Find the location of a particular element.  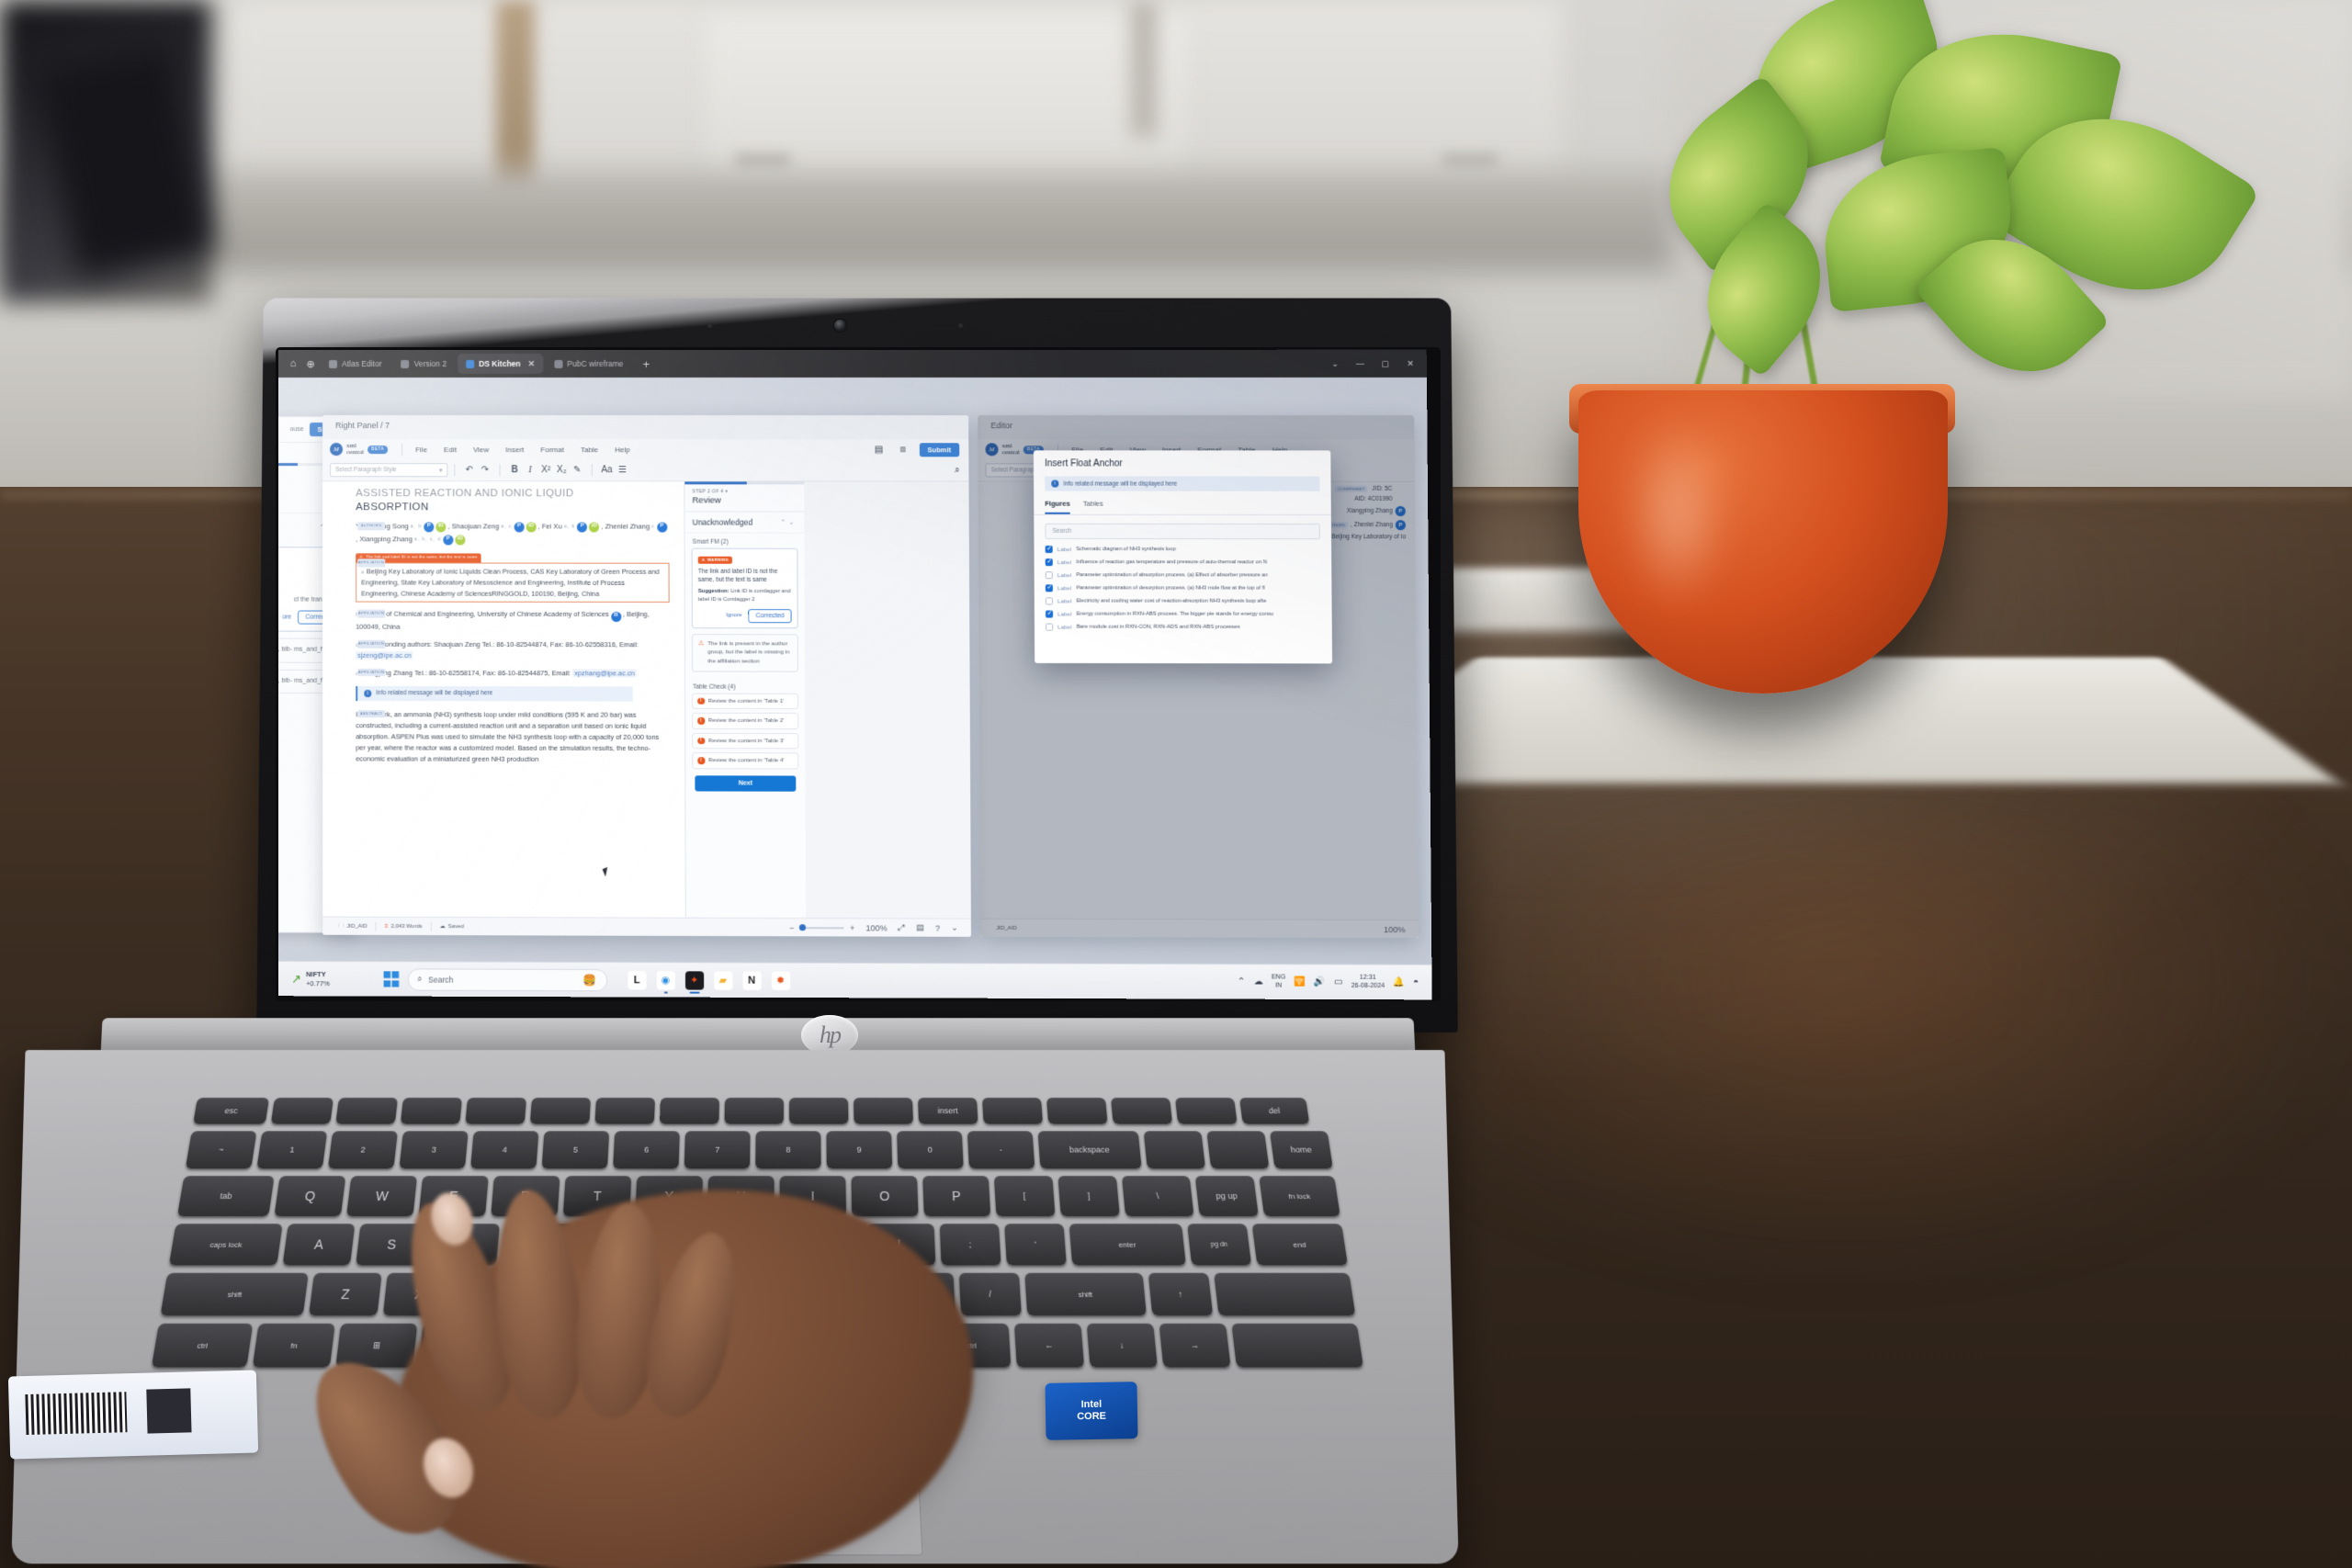

browser-tab-version-2: Version 2 is located at coordinates (424, 364).